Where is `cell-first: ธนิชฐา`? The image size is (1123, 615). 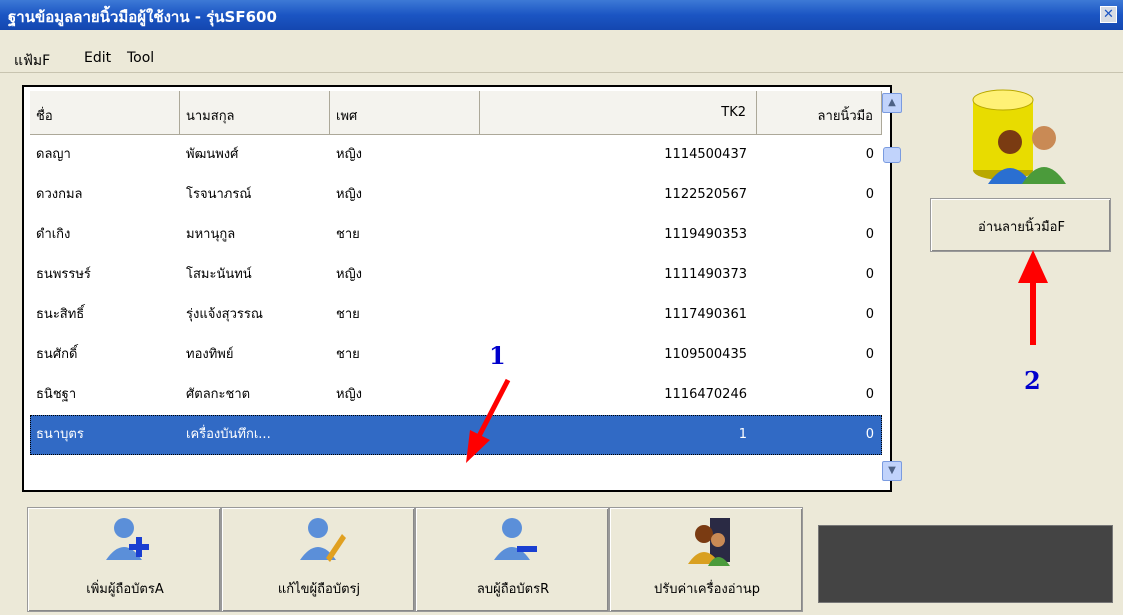 cell-first: ธนิชฐา is located at coordinates (56, 394).